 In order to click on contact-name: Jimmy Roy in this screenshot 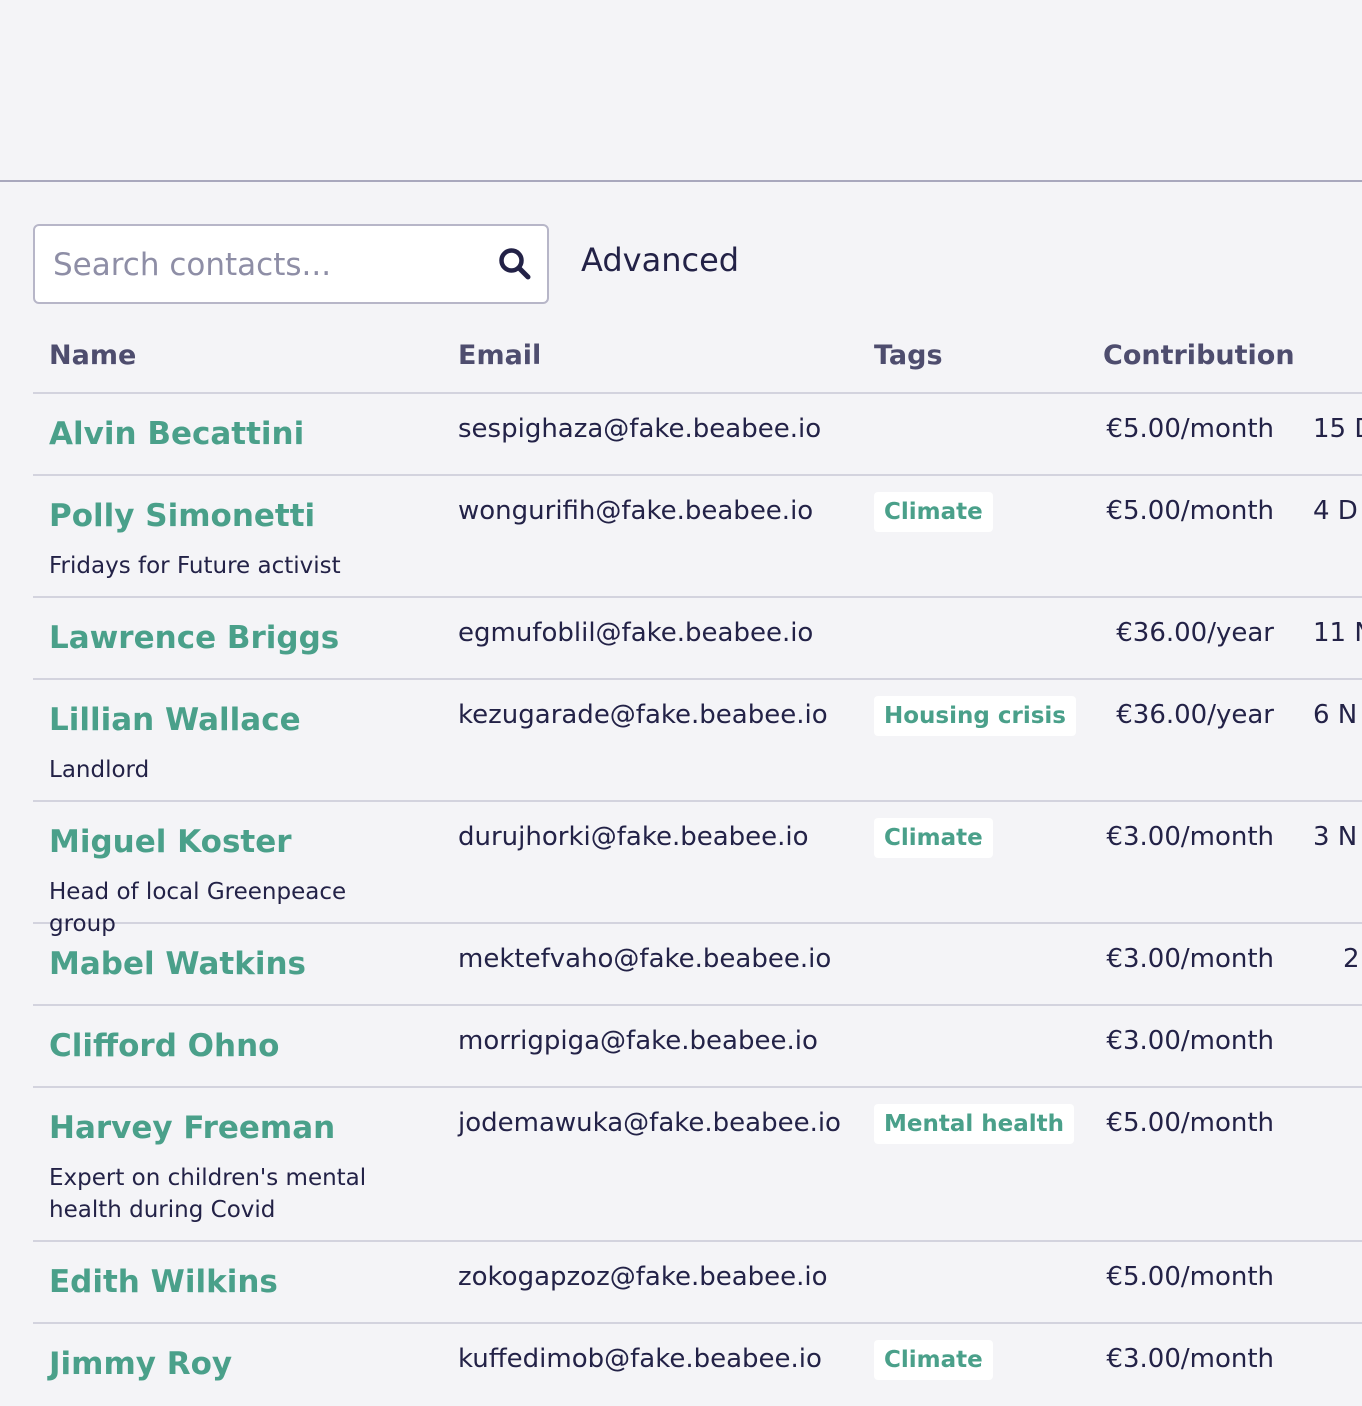, I will do `click(140, 1364)`.